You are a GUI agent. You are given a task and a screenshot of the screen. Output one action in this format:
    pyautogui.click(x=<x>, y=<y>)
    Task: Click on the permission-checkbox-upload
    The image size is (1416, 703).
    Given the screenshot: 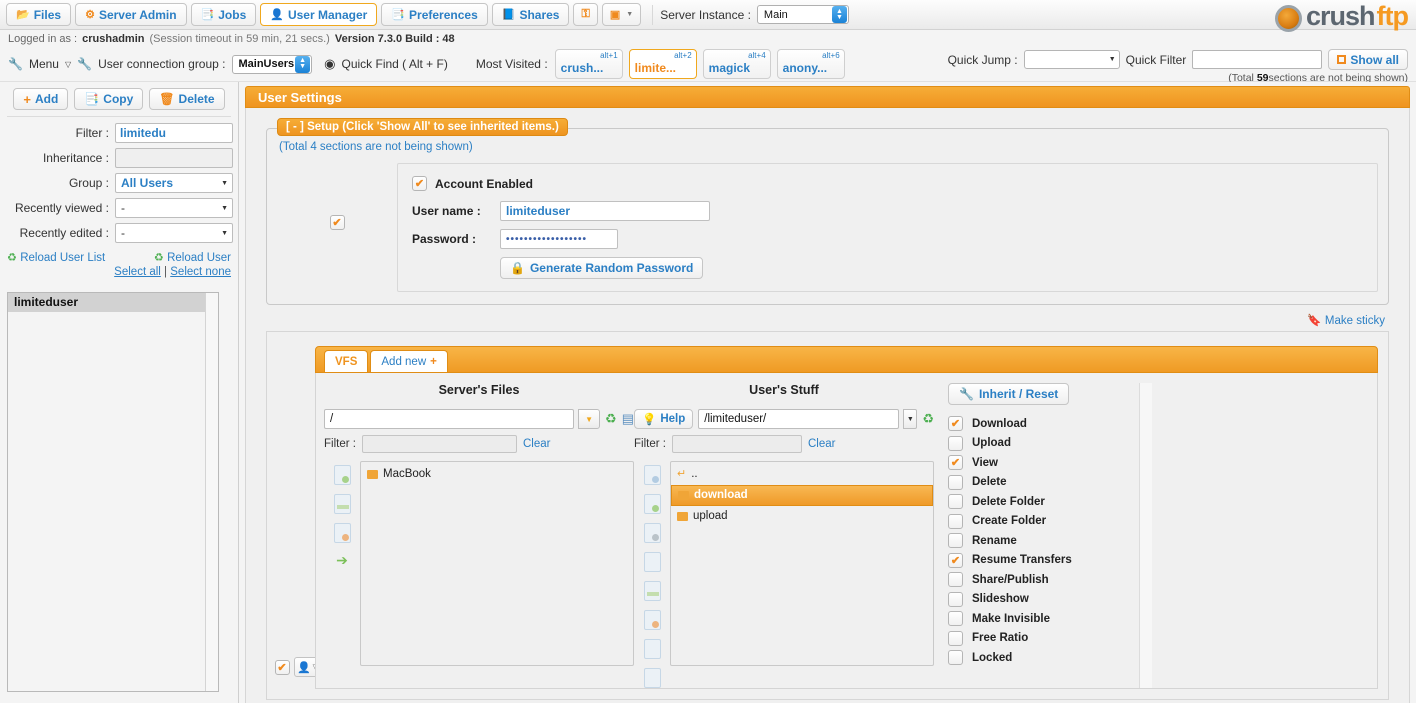 What is the action you would take?
    pyautogui.click(x=955, y=443)
    